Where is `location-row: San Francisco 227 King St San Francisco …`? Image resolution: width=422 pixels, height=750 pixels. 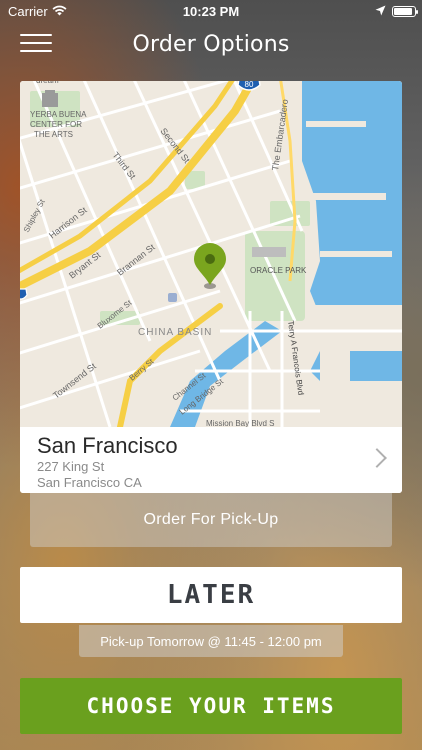
location-row: San Francisco 227 King St San Francisco … is located at coordinates (211, 460).